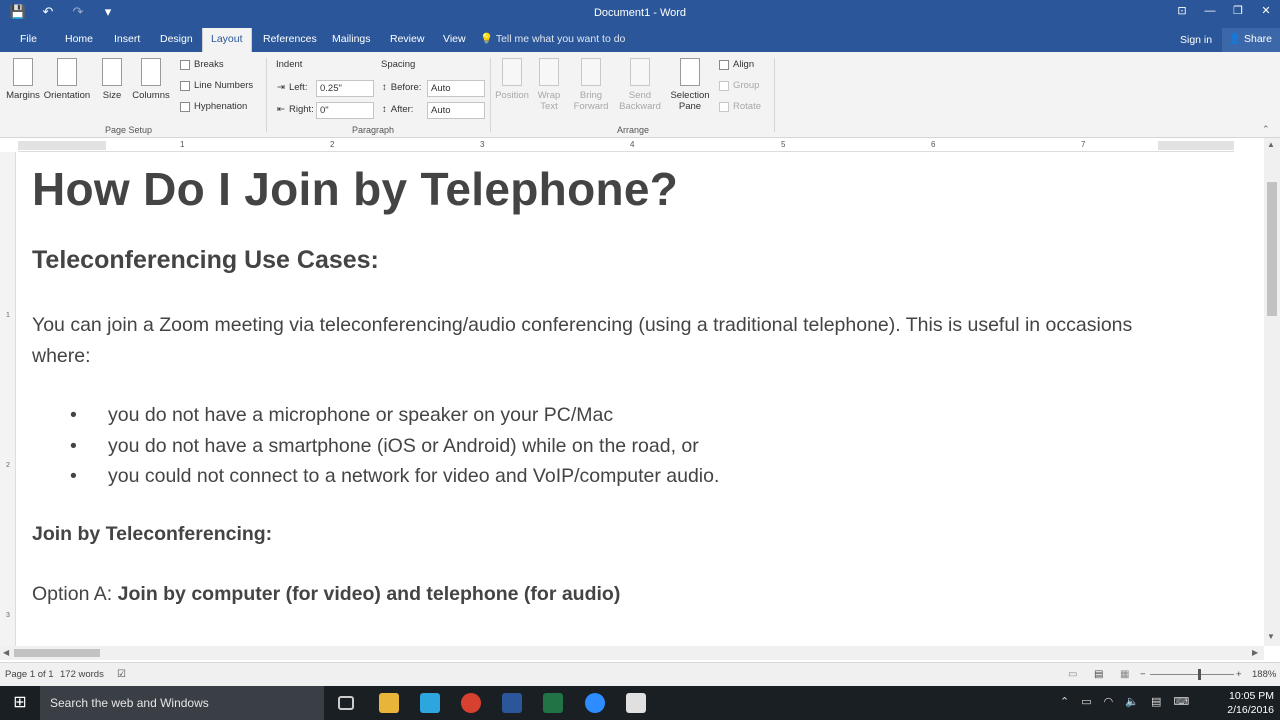  Describe the element at coordinates (182, 703) in the screenshot. I see `taskbar-search-box: Search the web and Windows` at that location.